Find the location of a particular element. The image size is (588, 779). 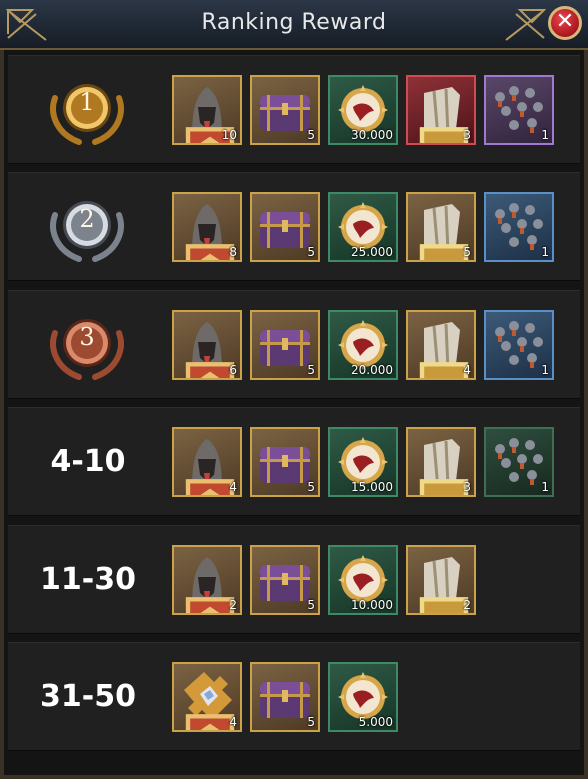

item-quantity: 8 is located at coordinates (233, 252).